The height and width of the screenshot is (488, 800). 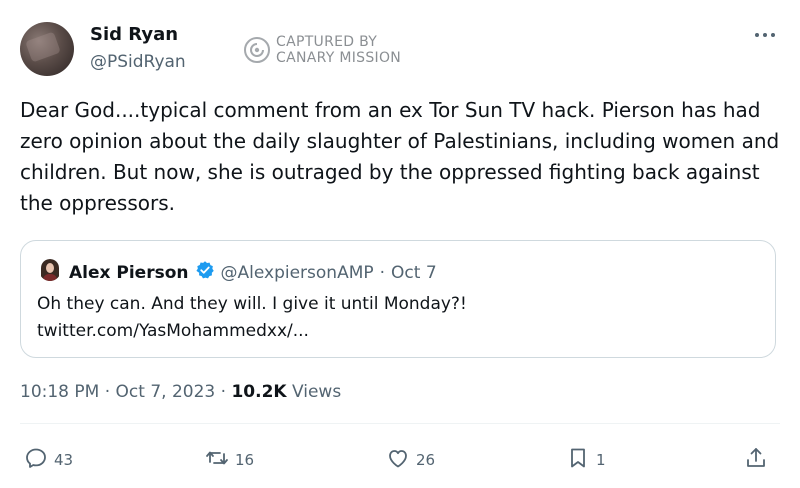 I want to click on retweet-count: 16, so click(x=245, y=460).